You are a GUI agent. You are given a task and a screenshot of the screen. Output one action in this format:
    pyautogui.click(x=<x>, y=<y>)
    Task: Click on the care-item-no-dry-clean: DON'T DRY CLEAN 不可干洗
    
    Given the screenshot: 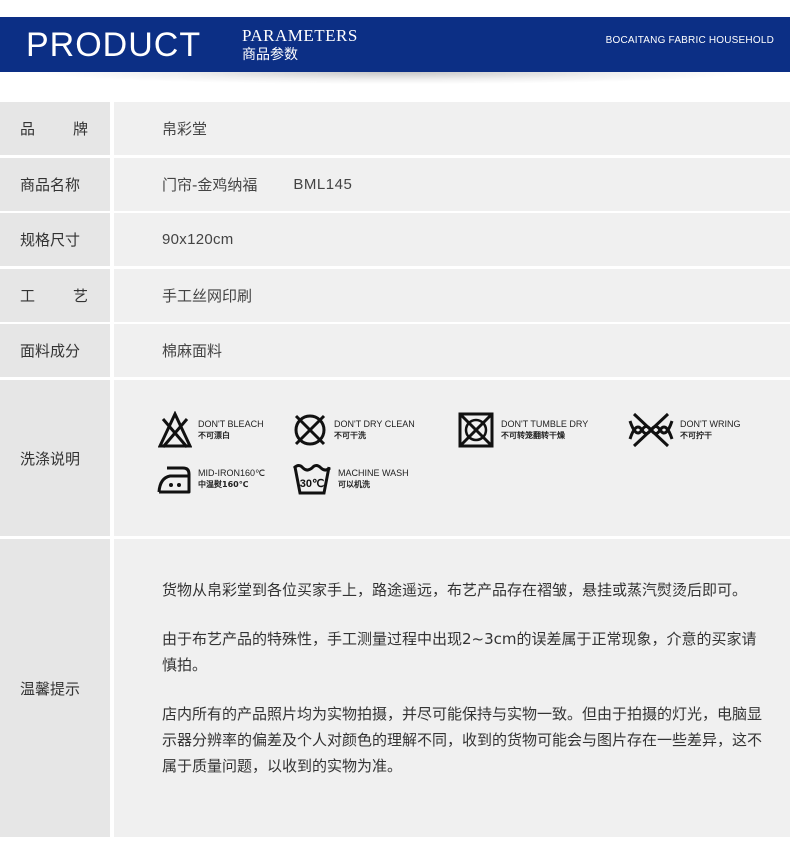 What is the action you would take?
    pyautogui.click(x=353, y=430)
    